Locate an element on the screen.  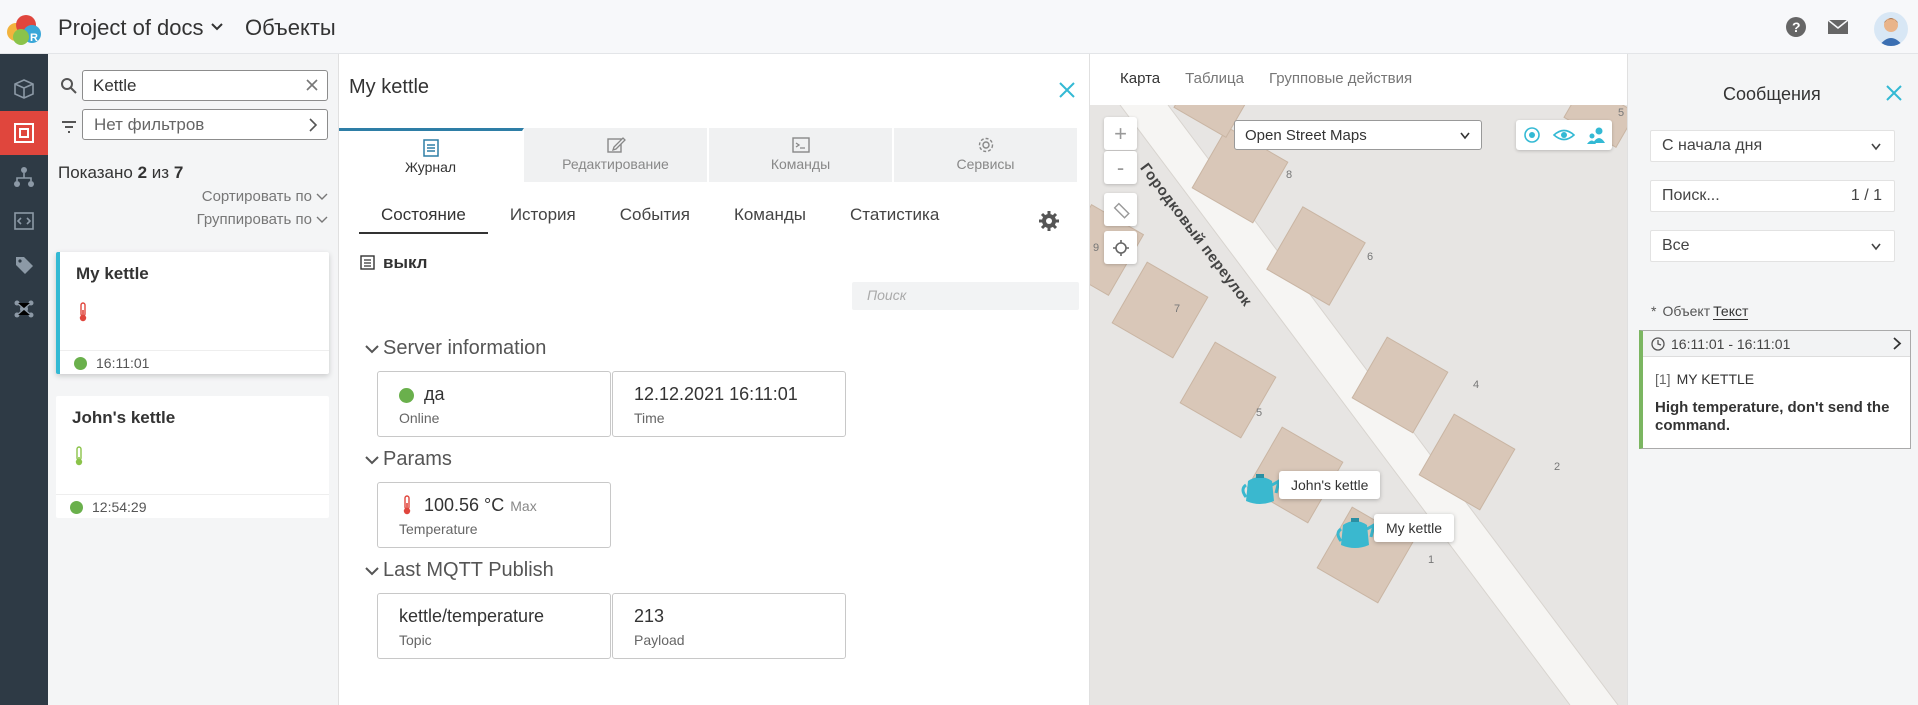
map-tabs: Карта Таблица Групповые действия is located at coordinates (1278, 78).